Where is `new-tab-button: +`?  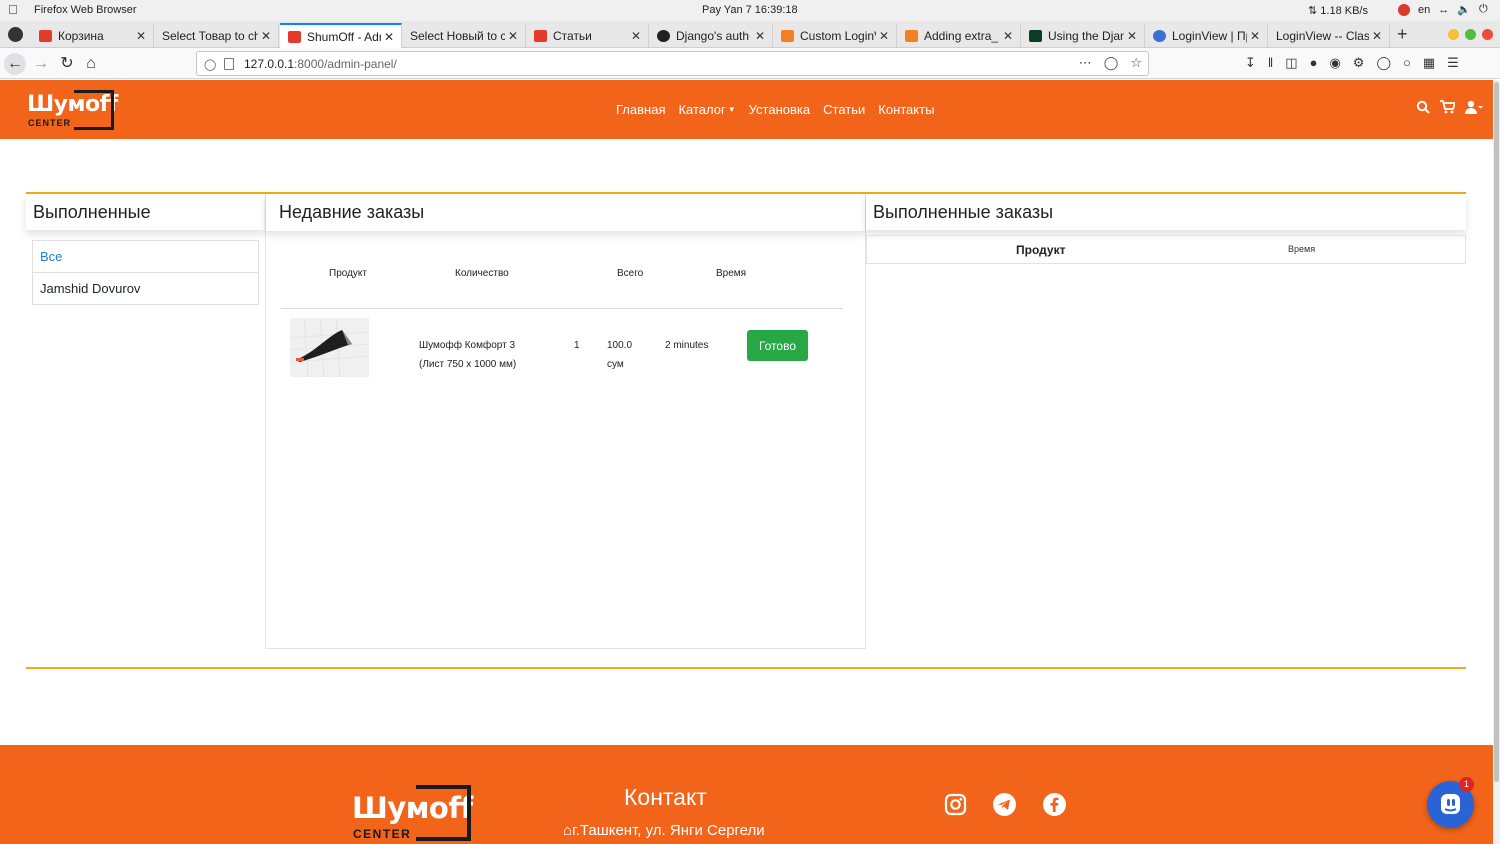
new-tab-button: + is located at coordinates (1402, 34).